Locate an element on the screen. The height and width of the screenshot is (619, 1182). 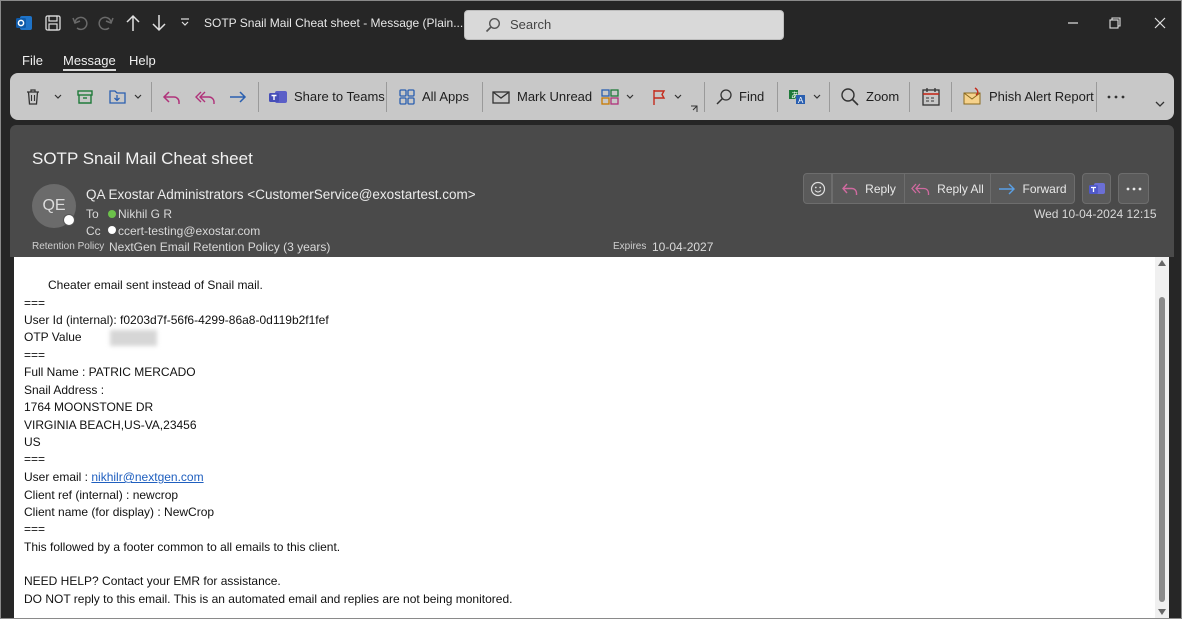
presence-unknown-icon is located at coordinates (112, 230).